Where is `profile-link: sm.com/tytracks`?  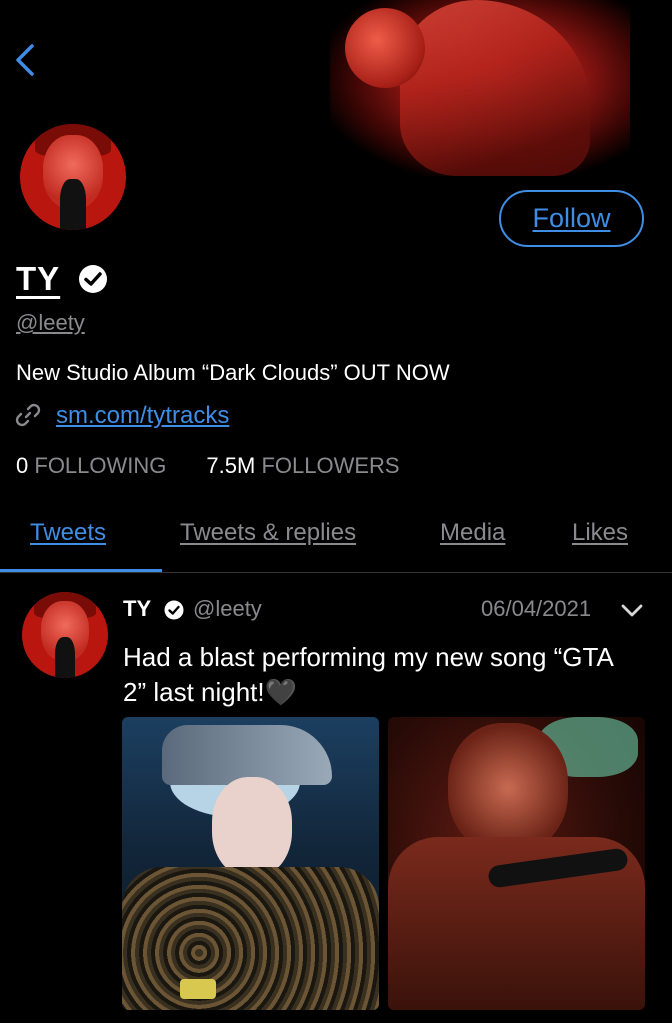
profile-link: sm.com/tytracks is located at coordinates (142, 416).